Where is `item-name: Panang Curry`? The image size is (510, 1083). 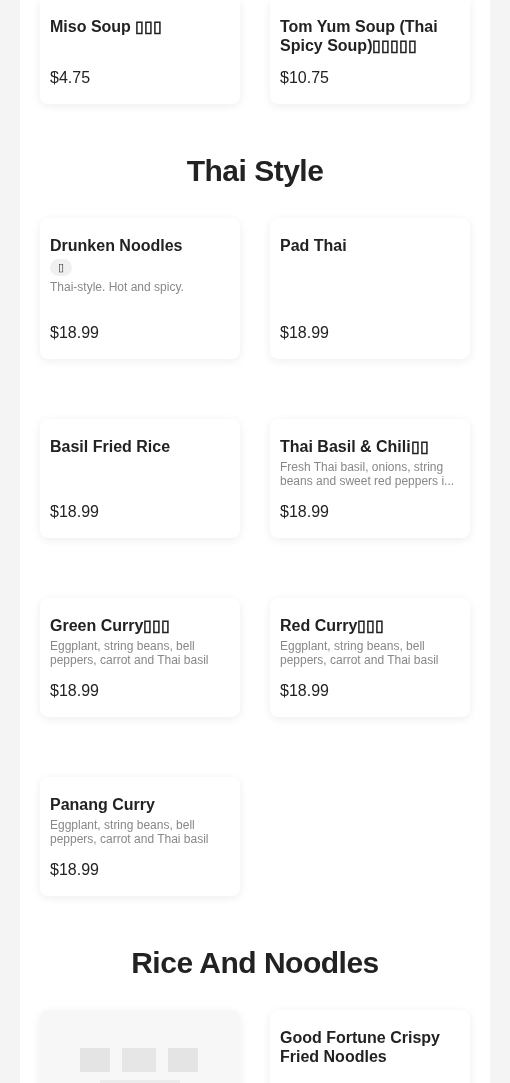
item-name: Panang Curry is located at coordinates (102, 804).